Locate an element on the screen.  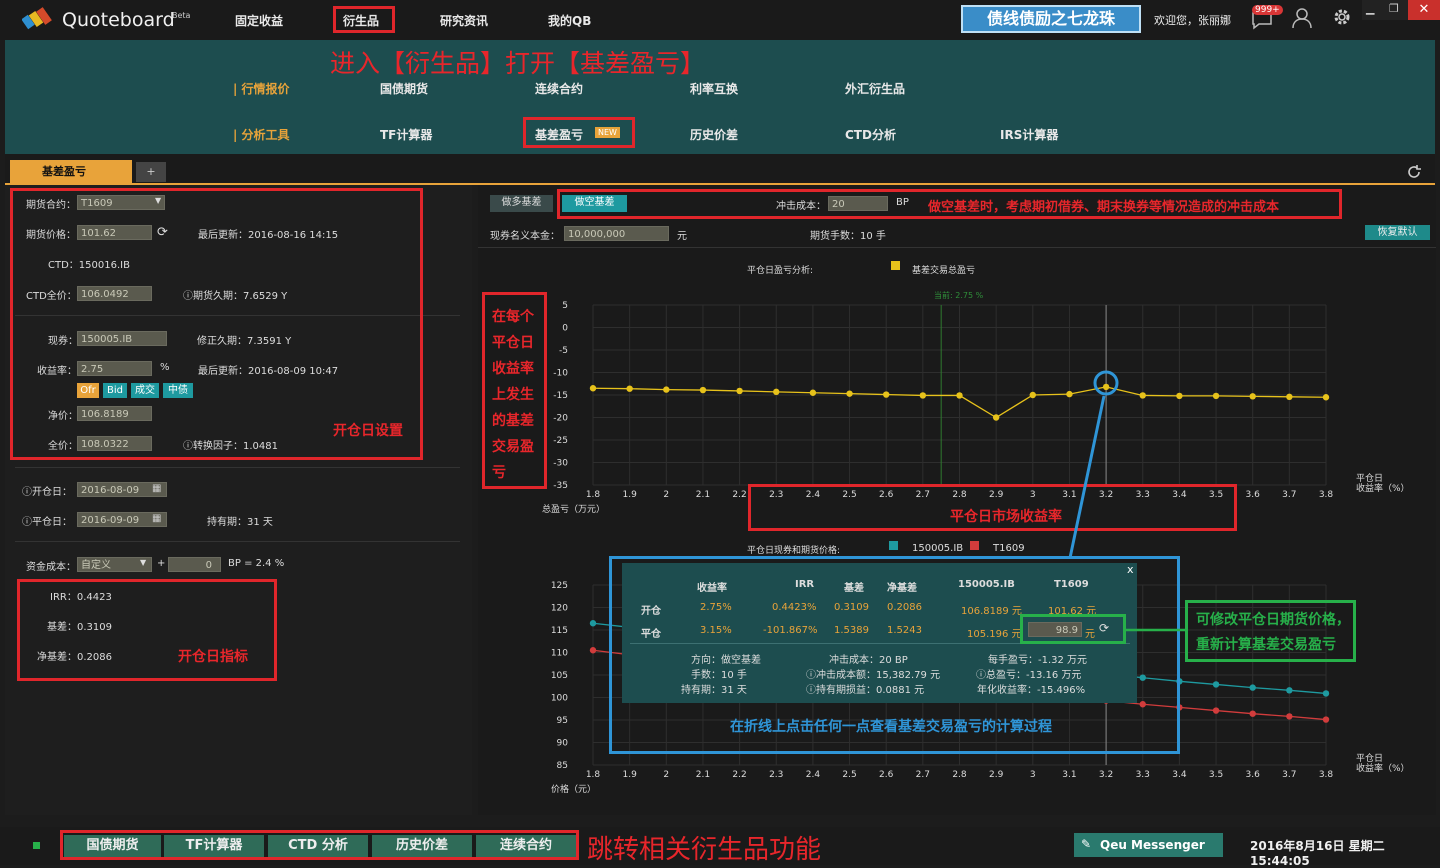
reset-default-button: 恢复默认 is located at coordinates (1397, 232).